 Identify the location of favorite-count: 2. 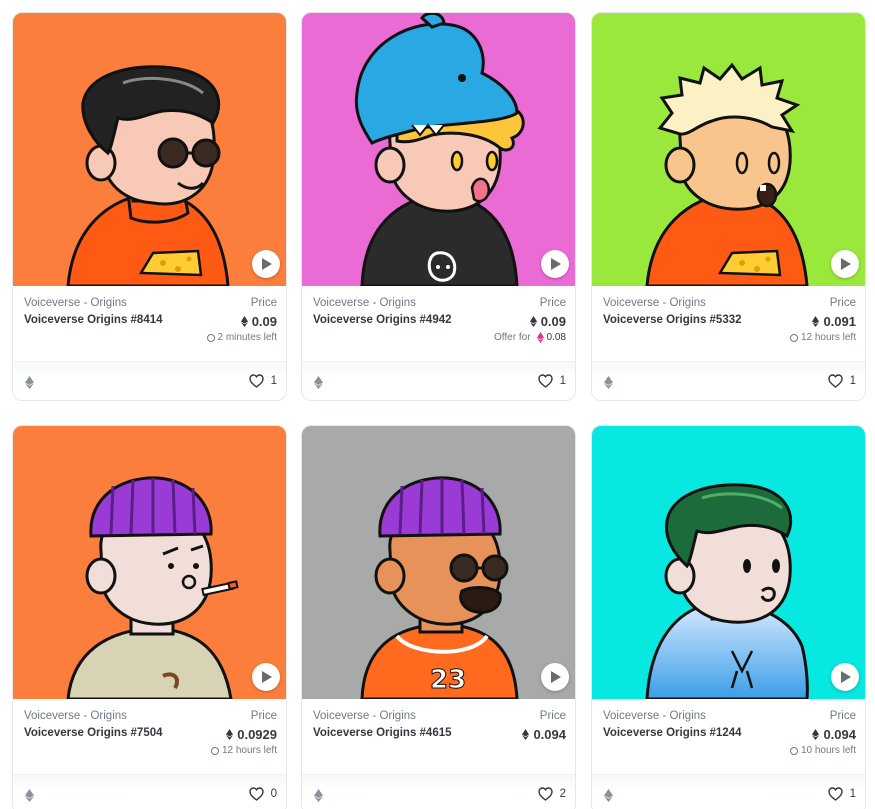
(562, 794).